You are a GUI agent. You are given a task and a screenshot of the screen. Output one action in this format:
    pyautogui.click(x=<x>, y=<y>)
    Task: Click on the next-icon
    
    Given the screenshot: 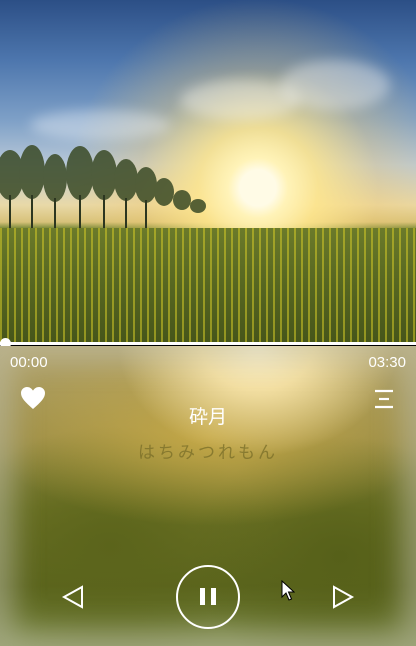 What is the action you would take?
    pyautogui.click(x=343, y=597)
    